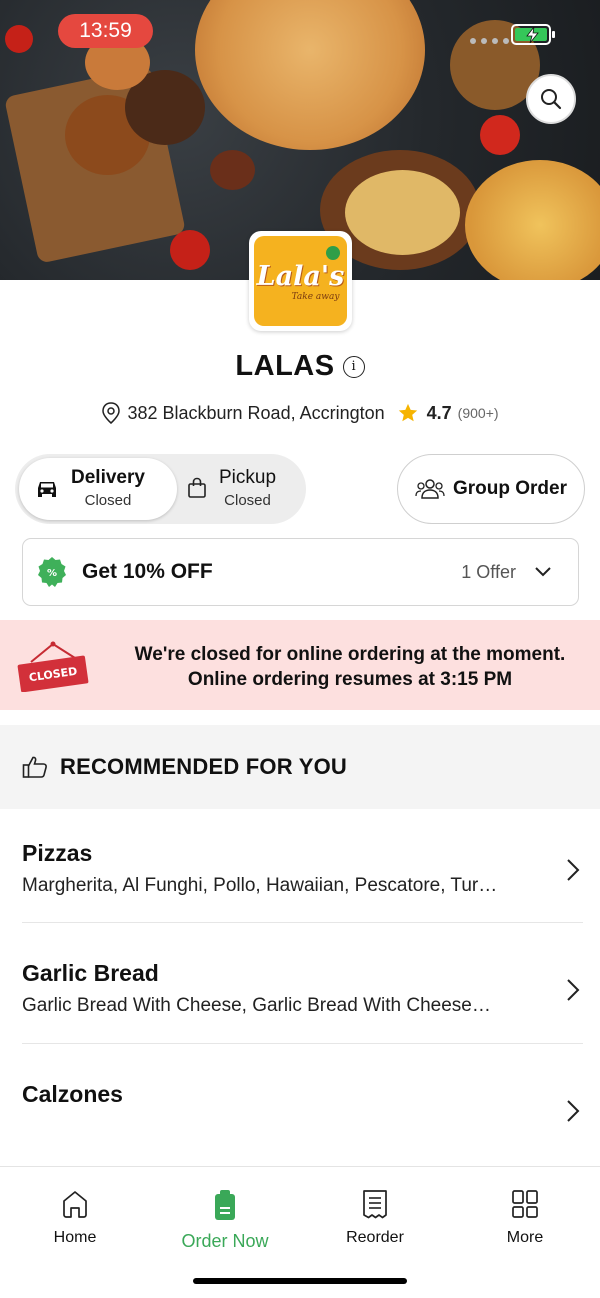 Image resolution: width=600 pixels, height=1298 pixels. I want to click on nav-order-now: Order Now, so click(225, 1220).